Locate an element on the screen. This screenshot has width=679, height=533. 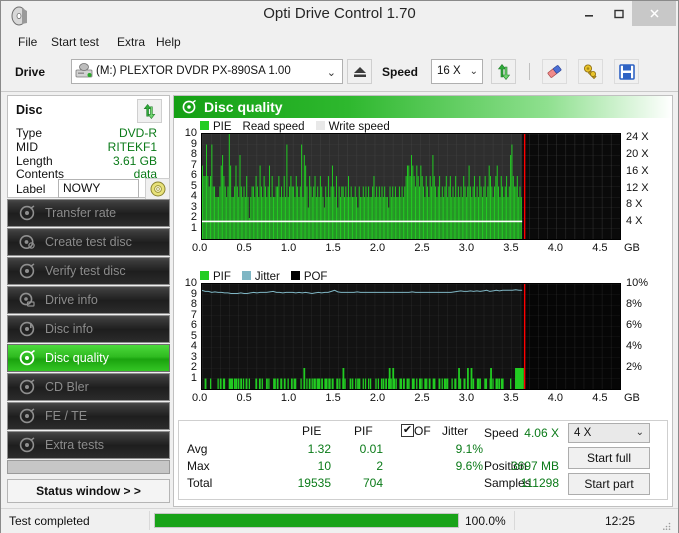
maximize-button is located at coordinates (619, 13).